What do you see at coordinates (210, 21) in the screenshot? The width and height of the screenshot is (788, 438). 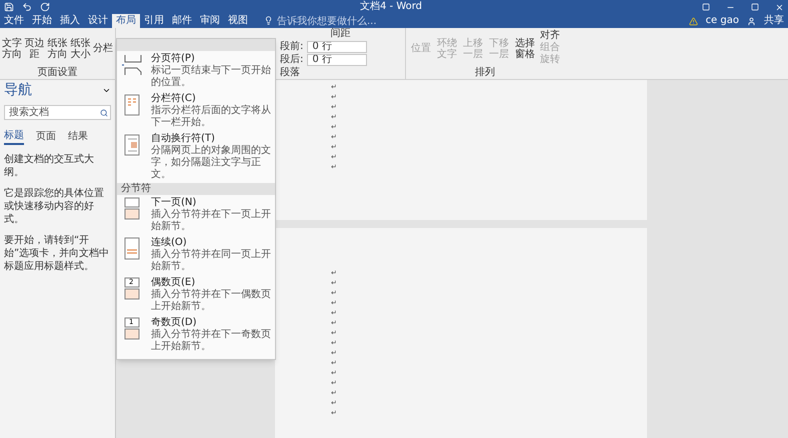 I see `ribbon-tab: 审阅` at bounding box center [210, 21].